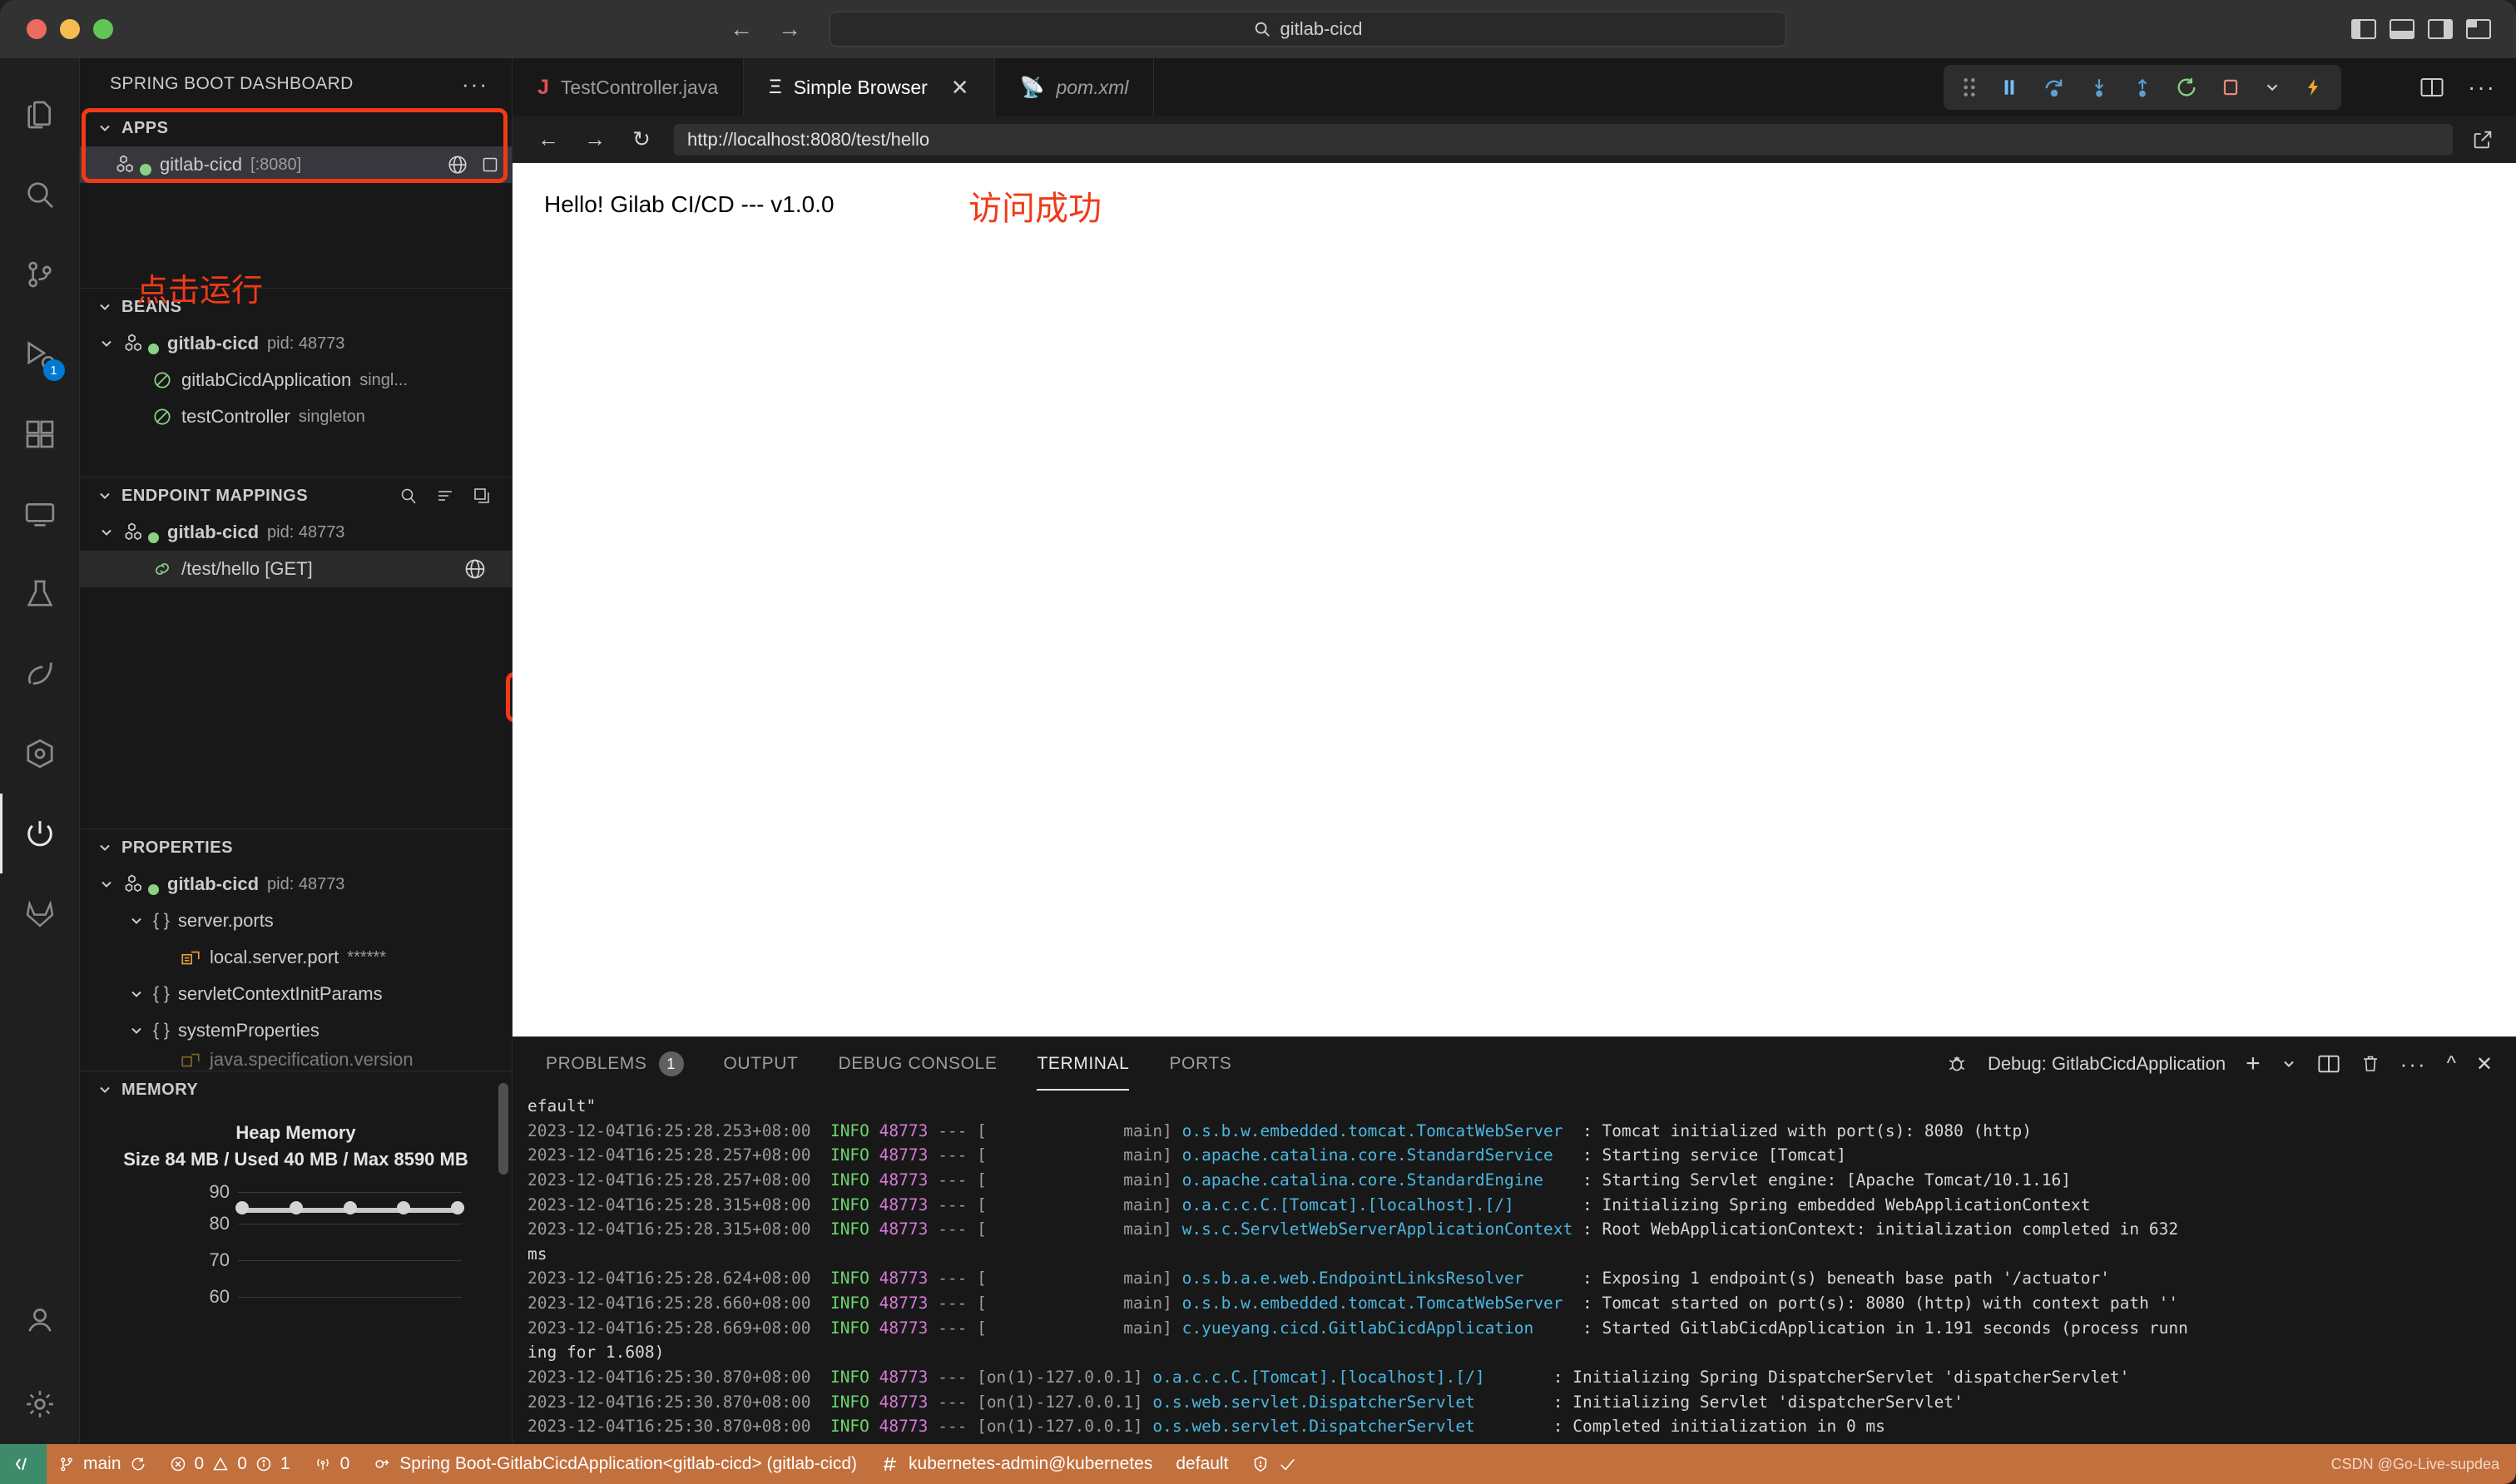  What do you see at coordinates (2482, 139) in the screenshot?
I see `open-external-icon` at bounding box center [2482, 139].